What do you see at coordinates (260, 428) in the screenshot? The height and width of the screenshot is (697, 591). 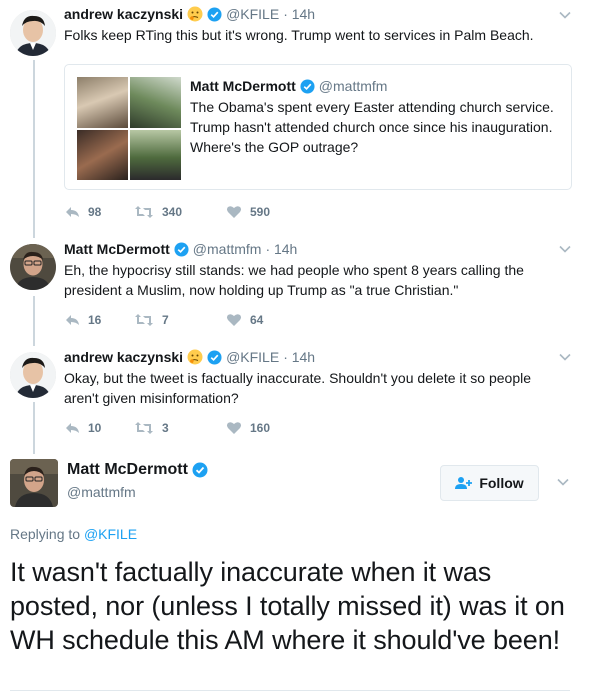 I see `like-count: 160` at bounding box center [260, 428].